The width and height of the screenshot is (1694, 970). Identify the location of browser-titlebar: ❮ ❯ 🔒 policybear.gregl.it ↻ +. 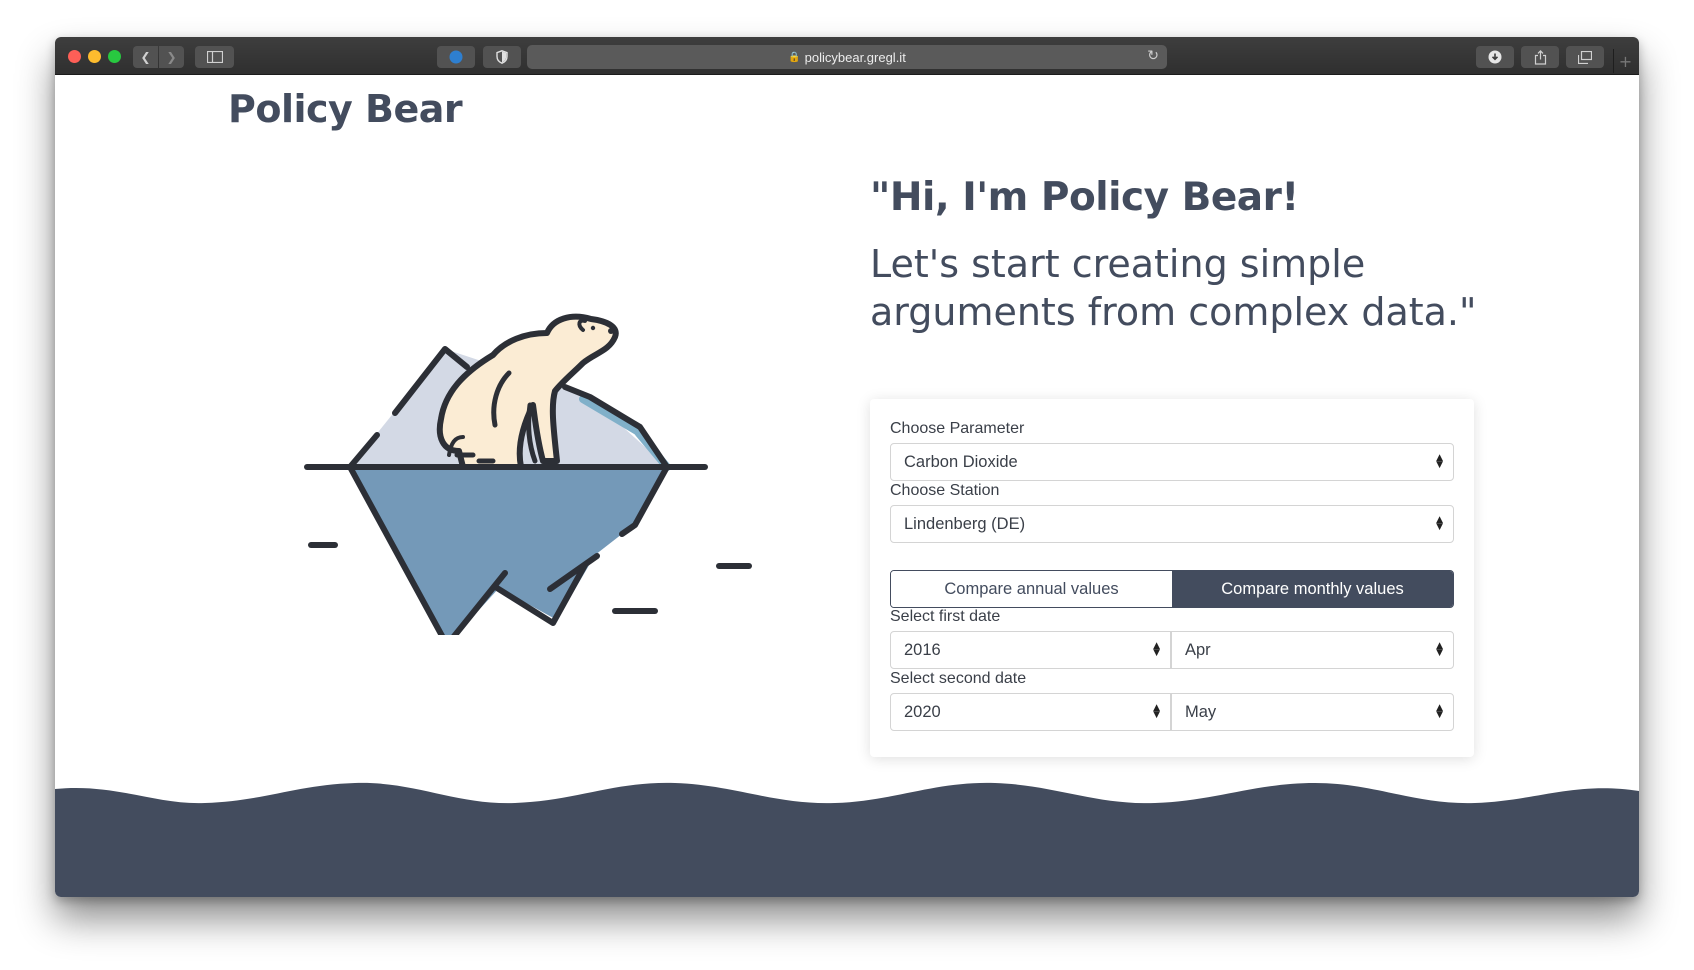
(847, 56).